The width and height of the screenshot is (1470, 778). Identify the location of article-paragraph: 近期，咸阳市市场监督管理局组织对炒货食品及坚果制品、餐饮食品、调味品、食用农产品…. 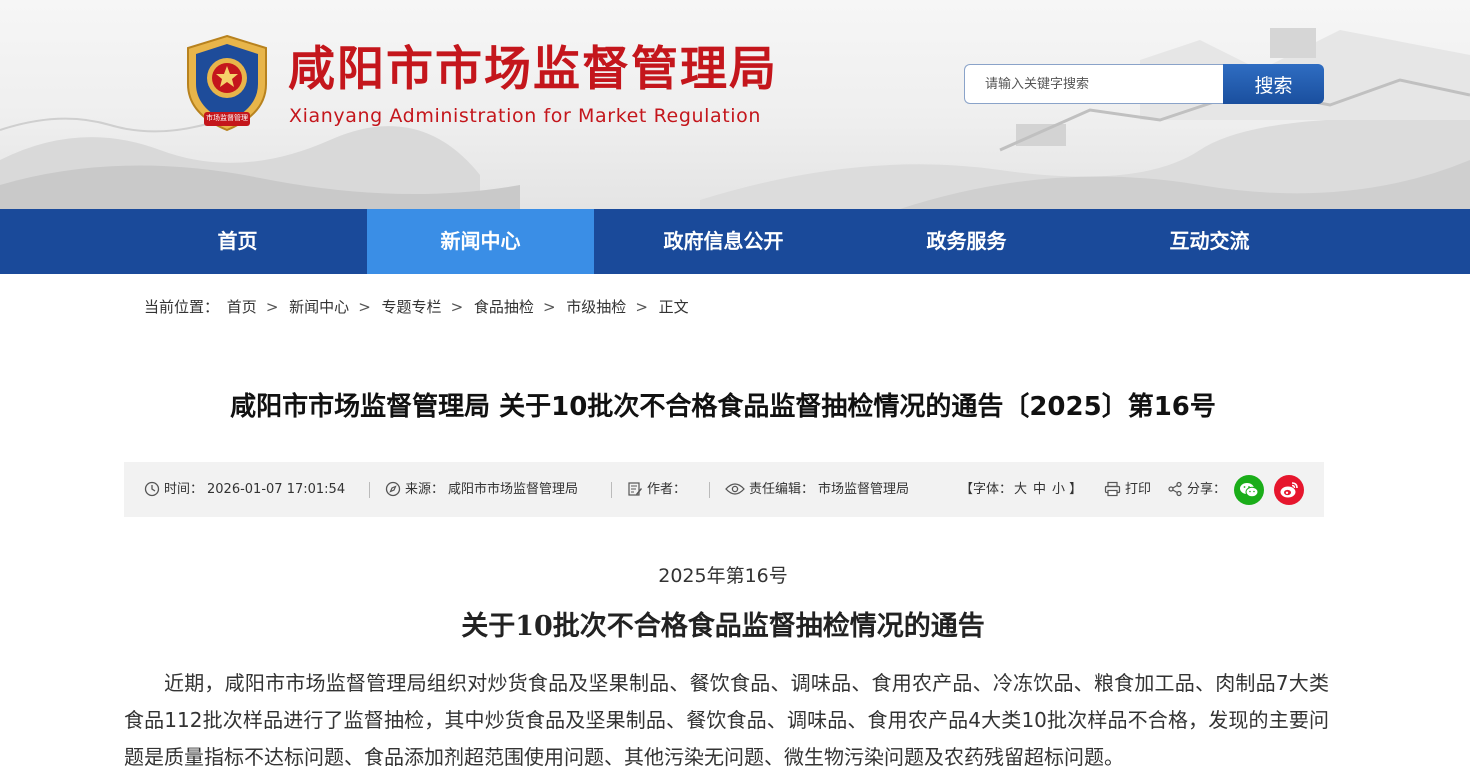
(726, 720).